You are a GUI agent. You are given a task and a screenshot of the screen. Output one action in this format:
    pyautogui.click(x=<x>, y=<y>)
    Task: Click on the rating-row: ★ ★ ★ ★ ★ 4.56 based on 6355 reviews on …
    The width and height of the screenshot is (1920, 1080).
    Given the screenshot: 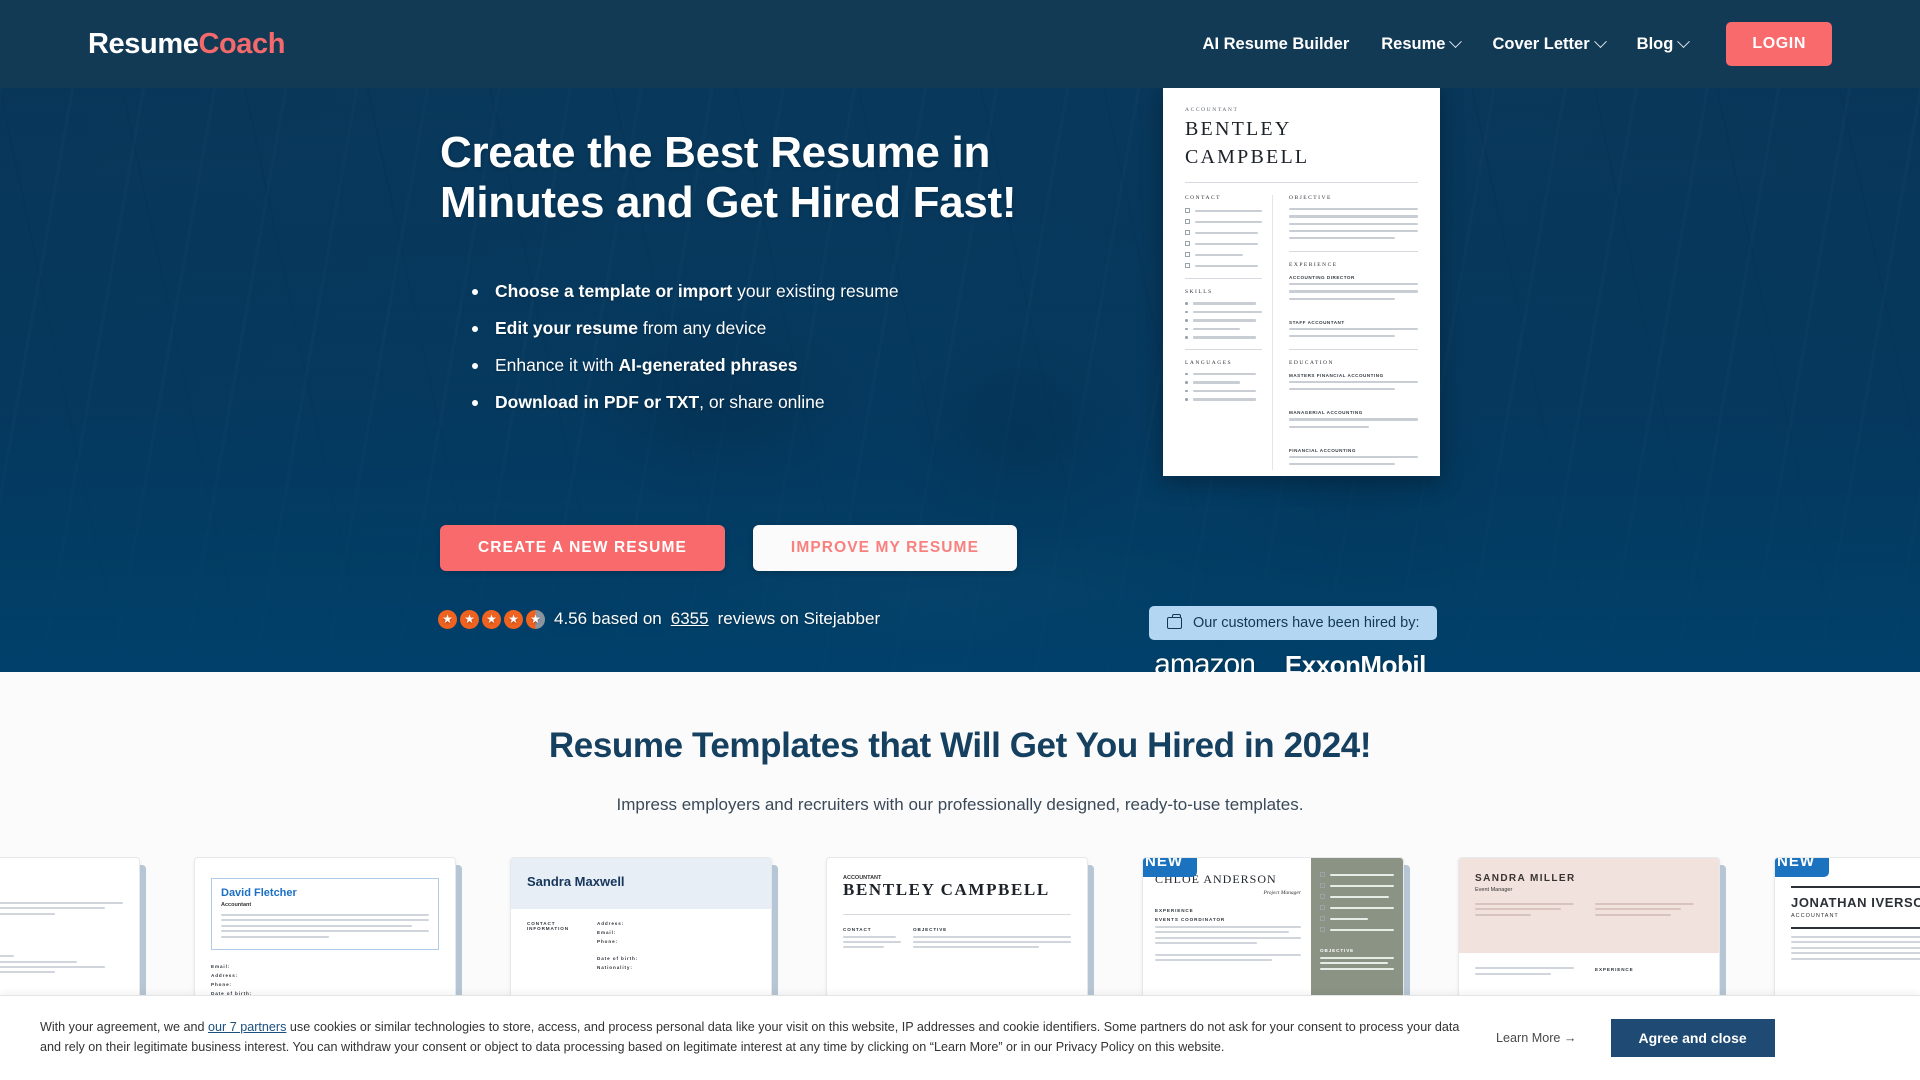 What is the action you would take?
    pyautogui.click(x=659, y=619)
    